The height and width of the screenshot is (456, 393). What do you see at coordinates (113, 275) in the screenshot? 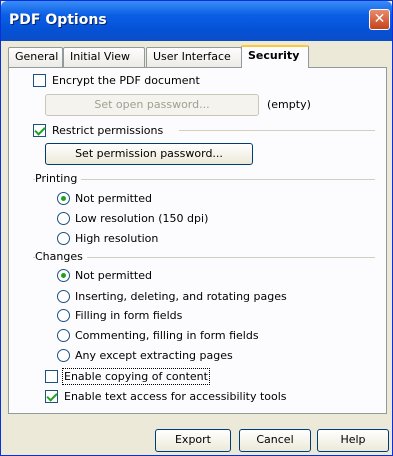
I see `changes-not-permitted-label: Not permitted` at bounding box center [113, 275].